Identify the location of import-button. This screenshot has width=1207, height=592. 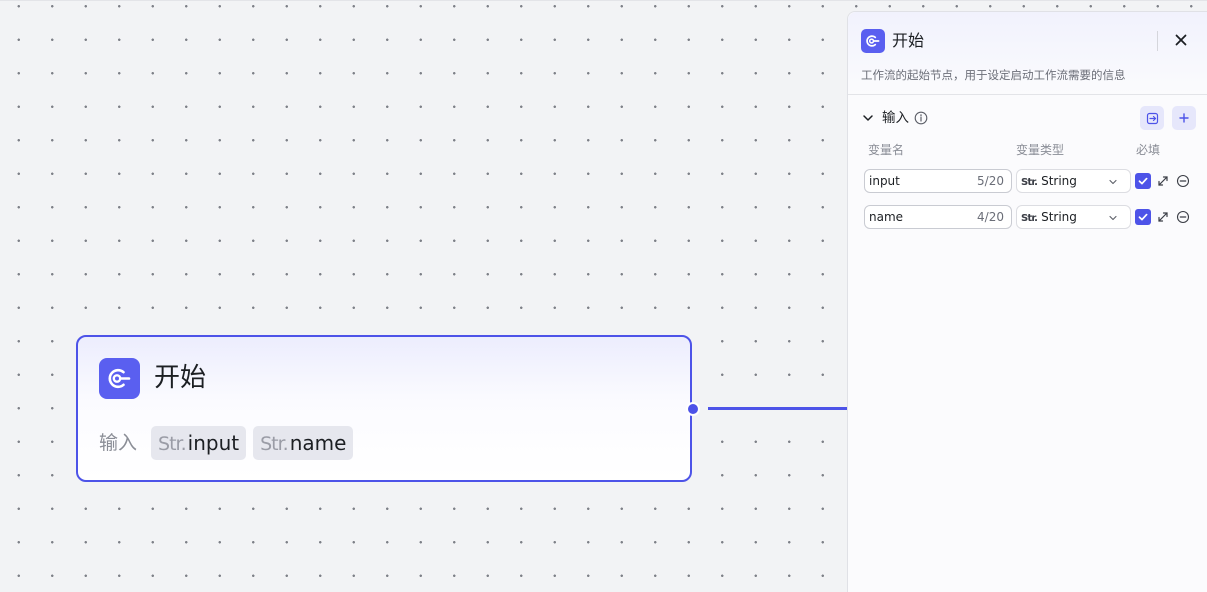
(1152, 118).